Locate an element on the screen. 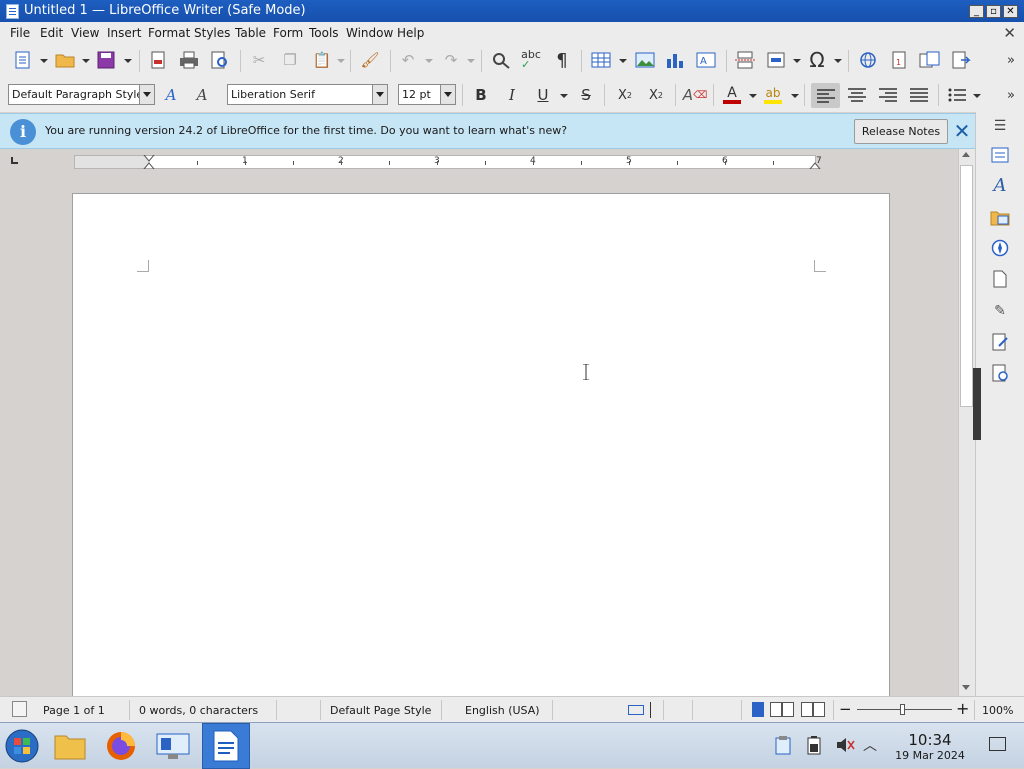  minimize-button: _ is located at coordinates (976, 11).